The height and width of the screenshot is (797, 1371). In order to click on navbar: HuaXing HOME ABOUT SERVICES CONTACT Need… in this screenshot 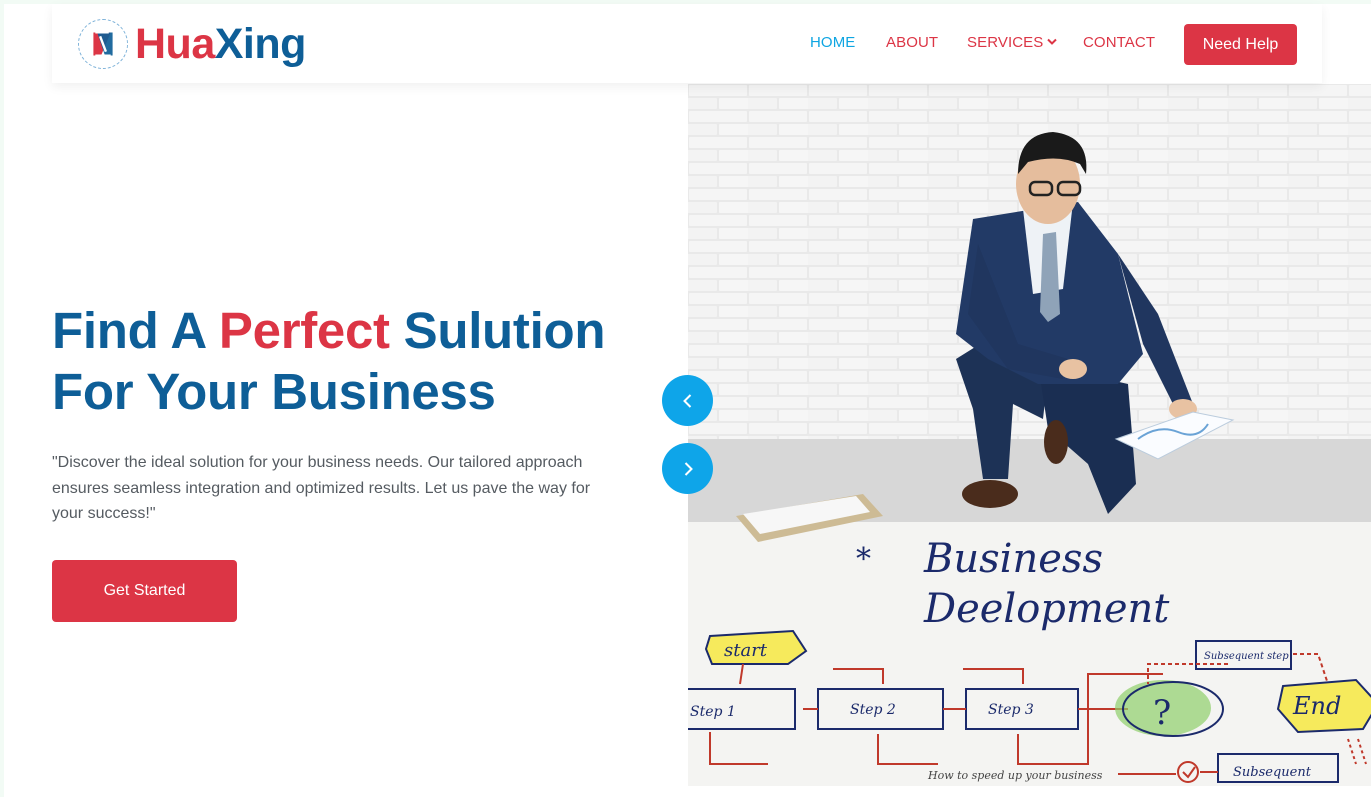, I will do `click(687, 43)`.